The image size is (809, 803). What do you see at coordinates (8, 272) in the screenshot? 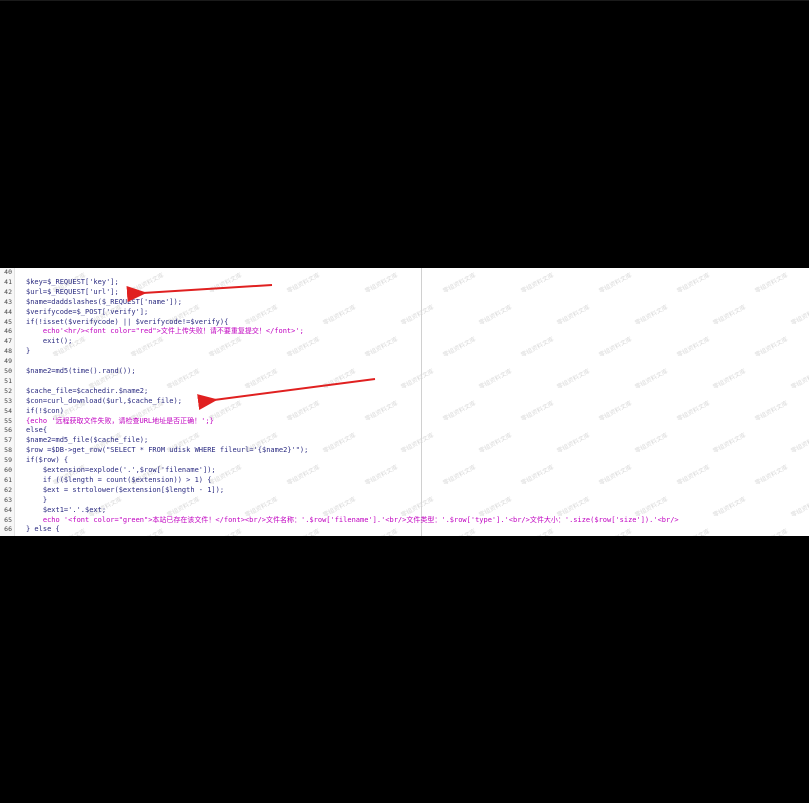
I see `code-line: 40` at bounding box center [8, 272].